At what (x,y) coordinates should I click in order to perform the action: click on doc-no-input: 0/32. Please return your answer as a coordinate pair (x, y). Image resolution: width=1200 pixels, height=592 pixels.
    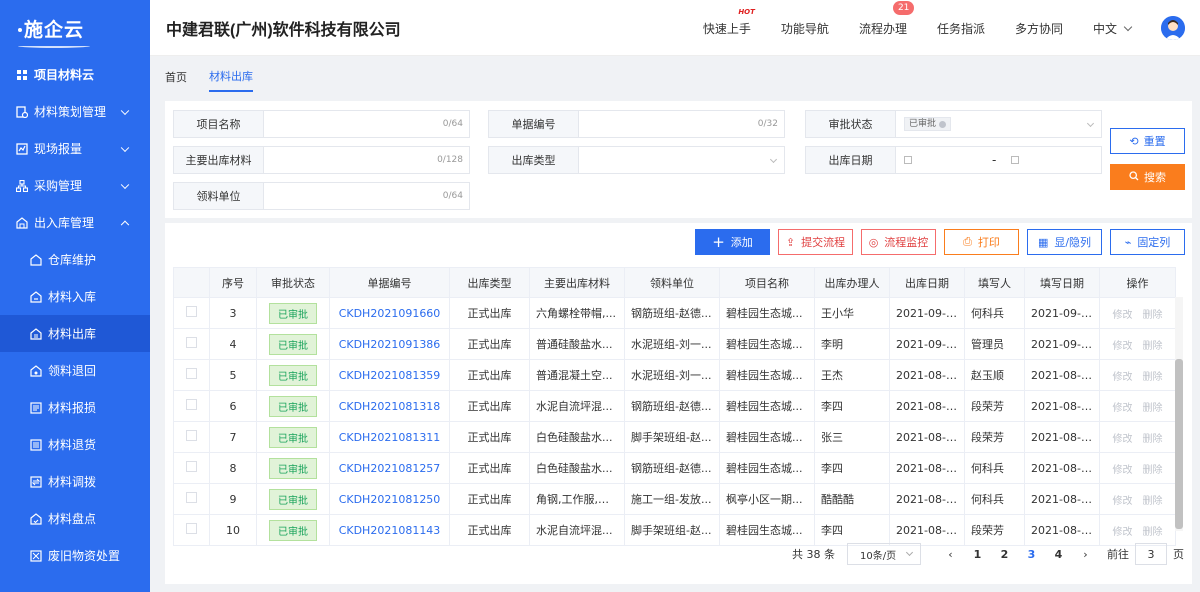
    Looking at the image, I should click on (681, 124).